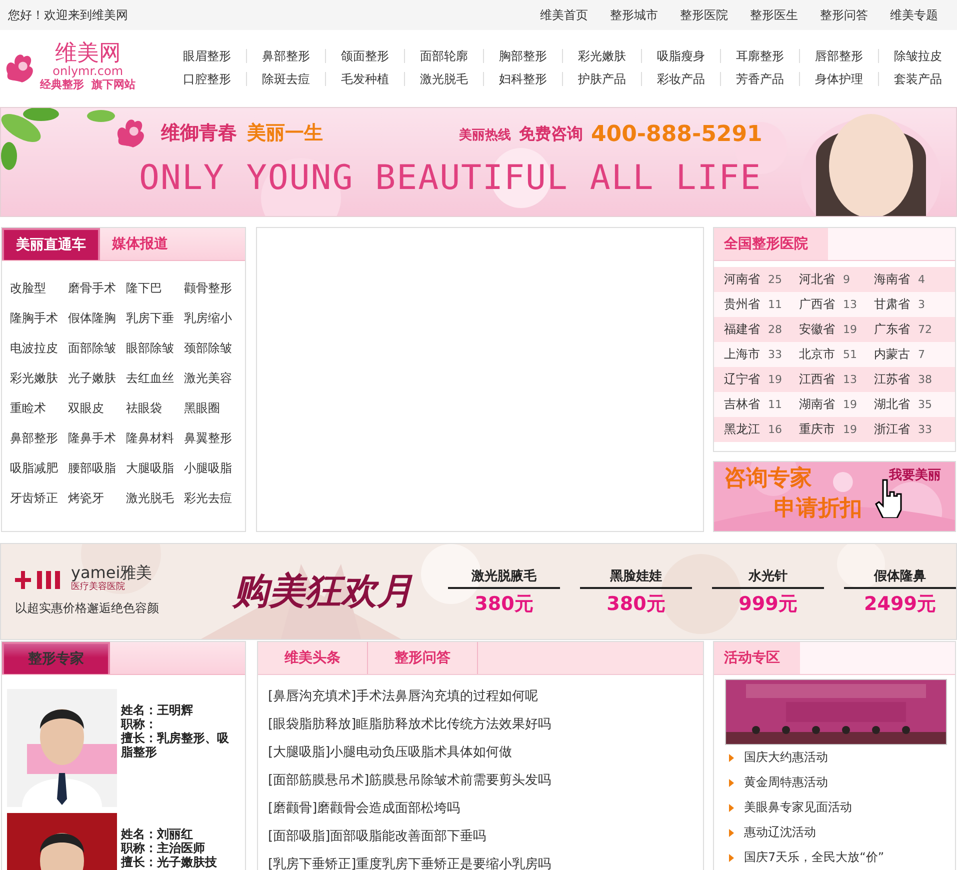  I want to click on nav-link: 唇部整形, so click(838, 56).